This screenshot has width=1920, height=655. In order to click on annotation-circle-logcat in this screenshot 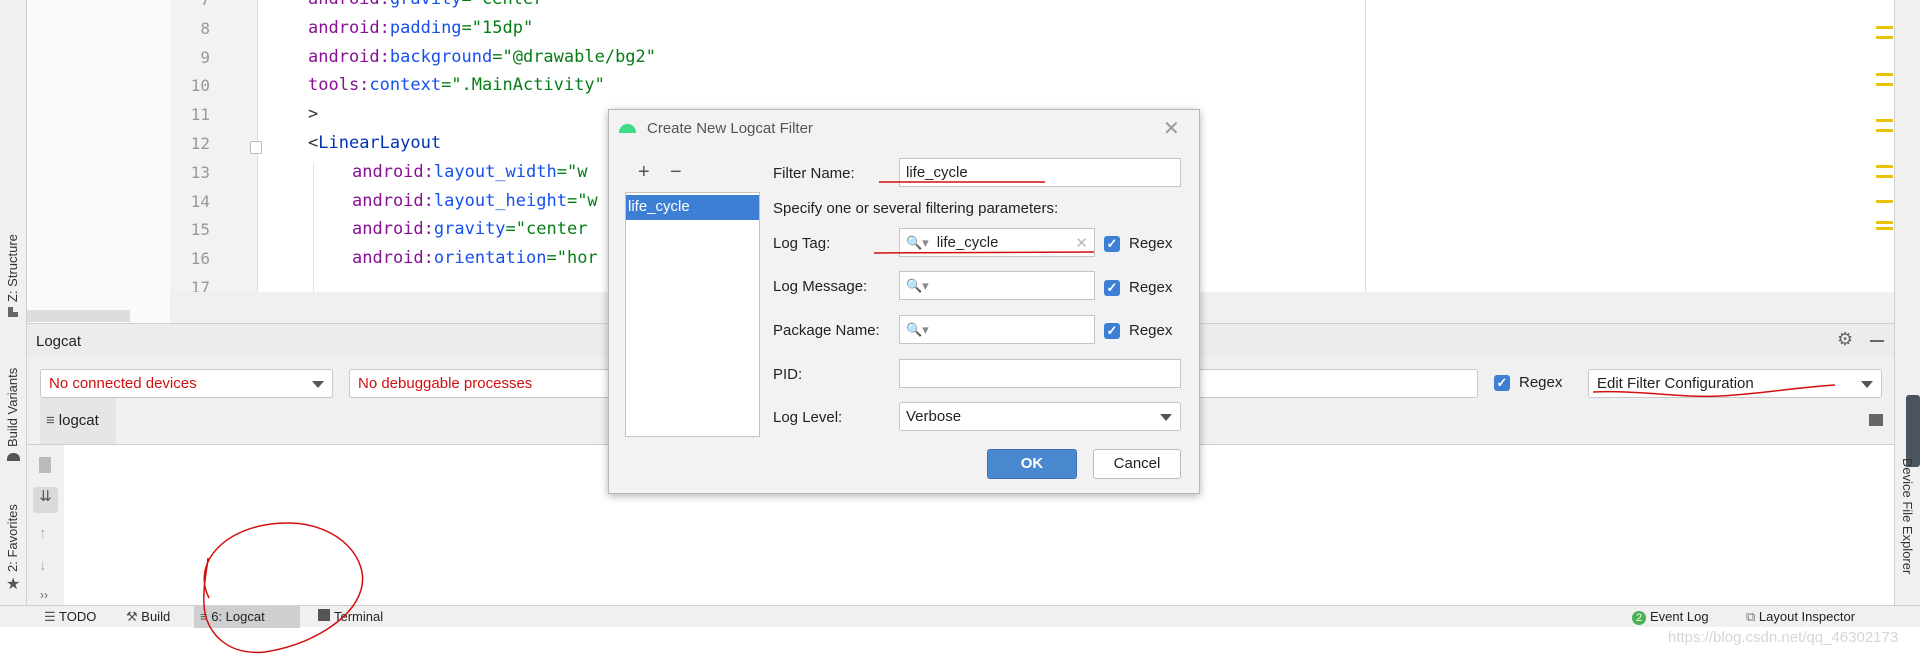, I will do `click(283, 588)`.